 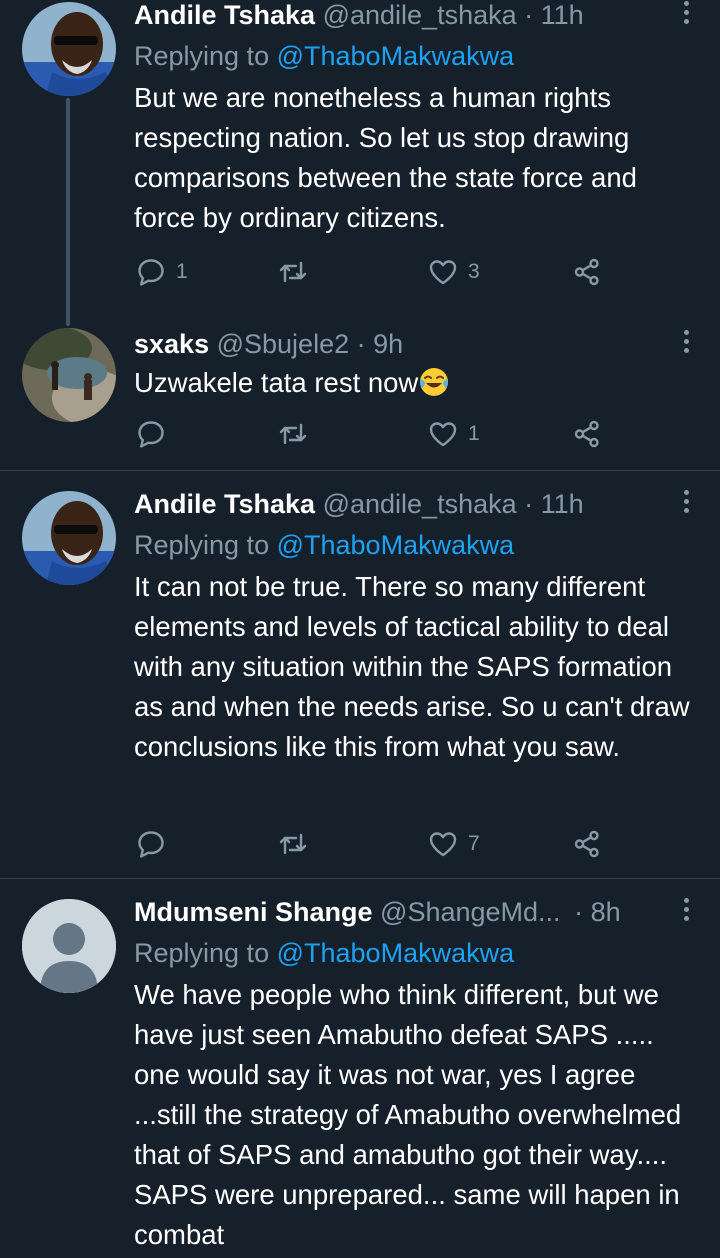 I want to click on timestamp: 8h, so click(x=606, y=912).